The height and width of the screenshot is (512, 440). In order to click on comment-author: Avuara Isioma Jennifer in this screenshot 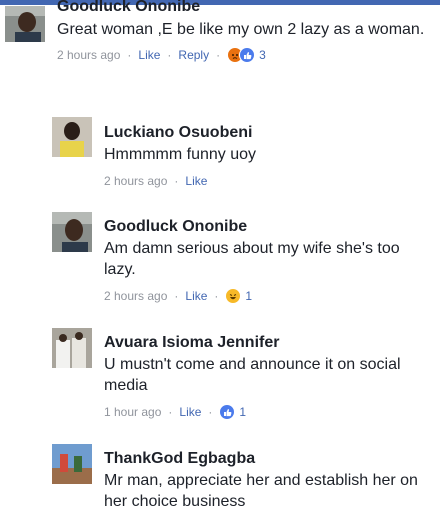, I will do `click(269, 342)`.